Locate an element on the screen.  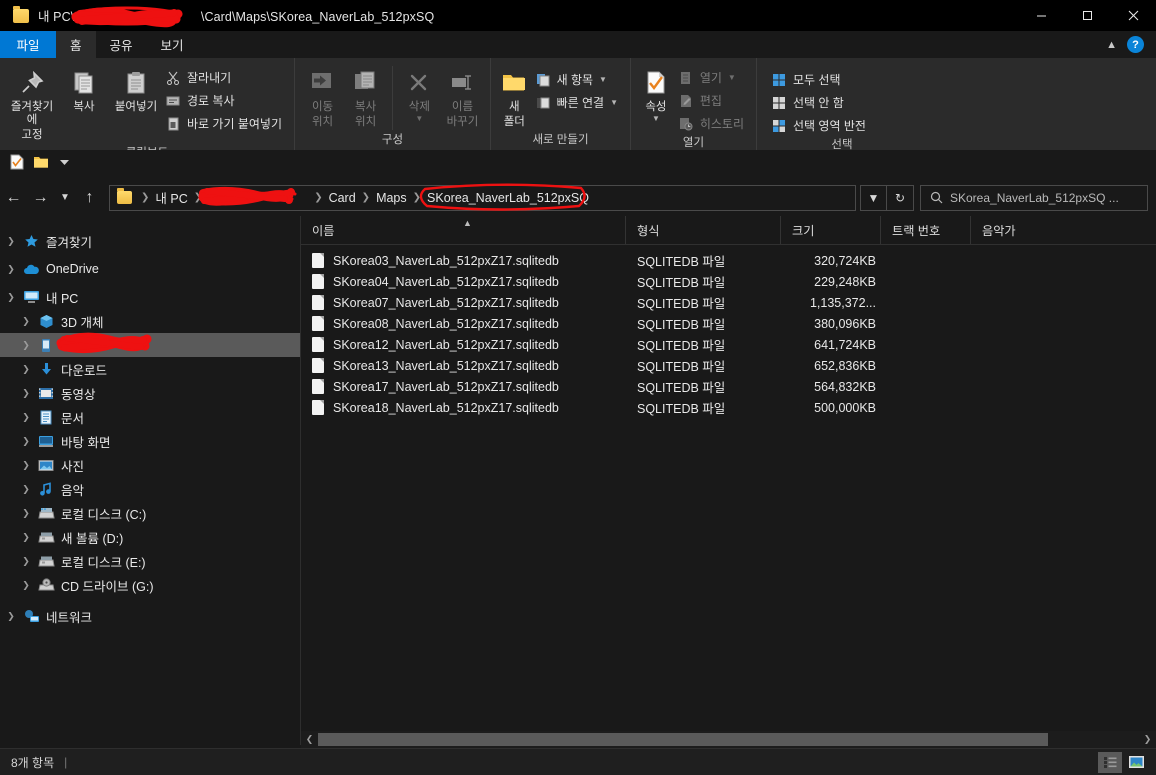
tree-item-this-pc: ❯ 내 PC is located at coordinates (150, 297).